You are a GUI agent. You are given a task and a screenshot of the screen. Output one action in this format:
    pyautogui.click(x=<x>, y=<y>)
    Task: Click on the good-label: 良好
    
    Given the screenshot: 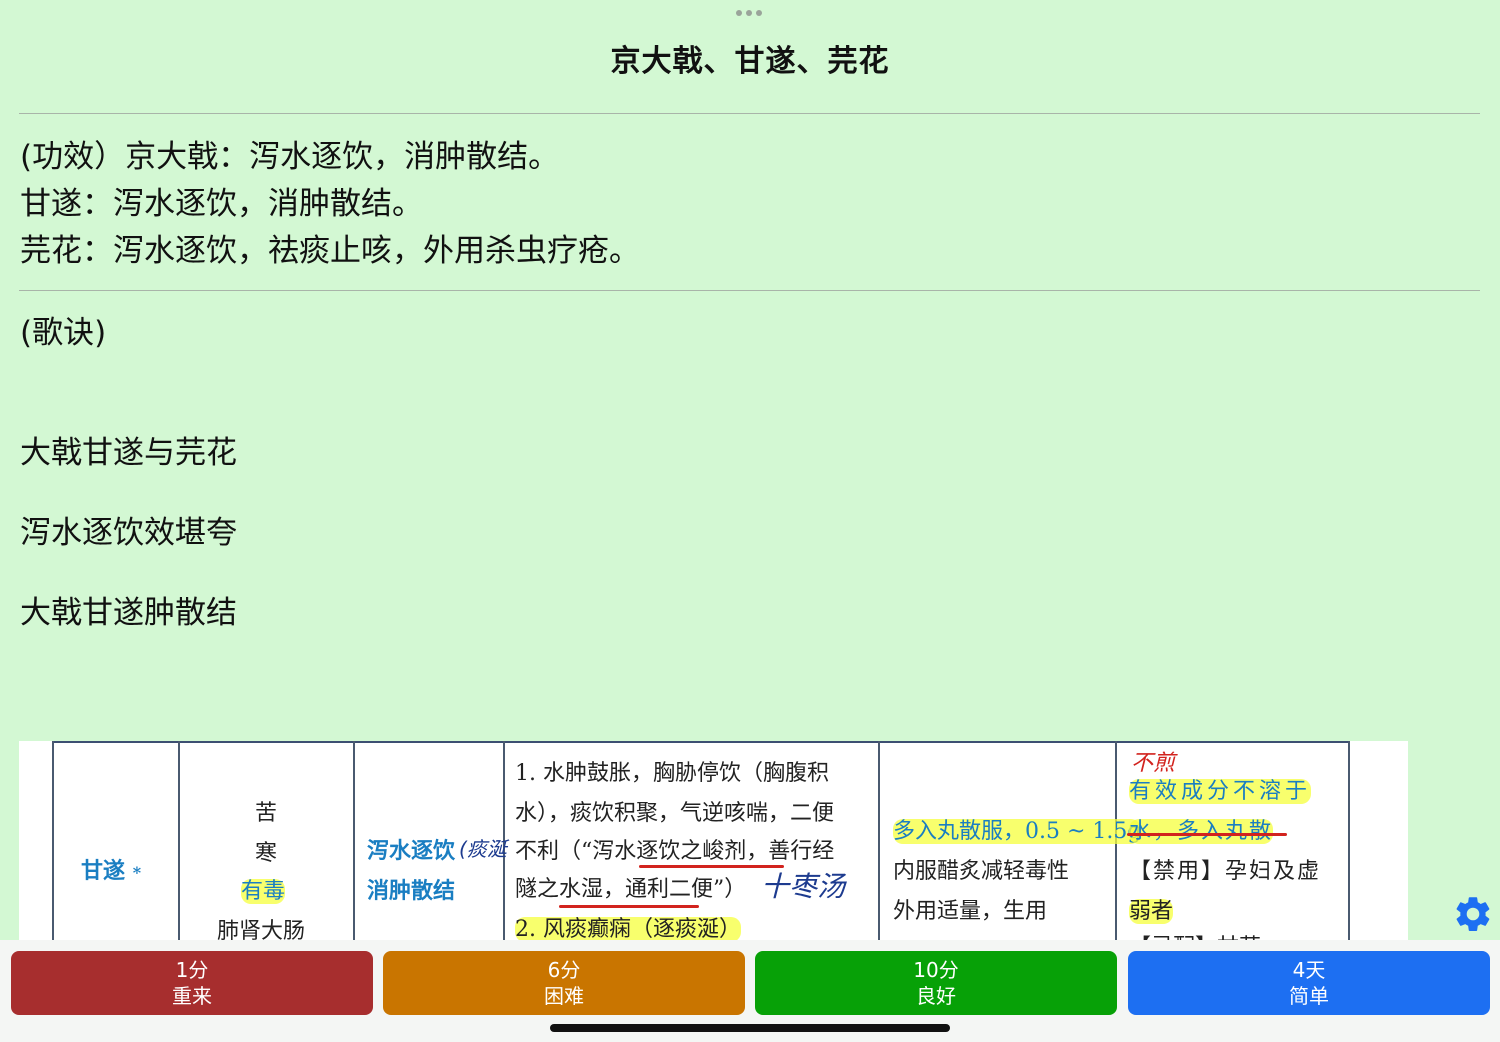 What is the action you would take?
    pyautogui.click(x=936, y=996)
    